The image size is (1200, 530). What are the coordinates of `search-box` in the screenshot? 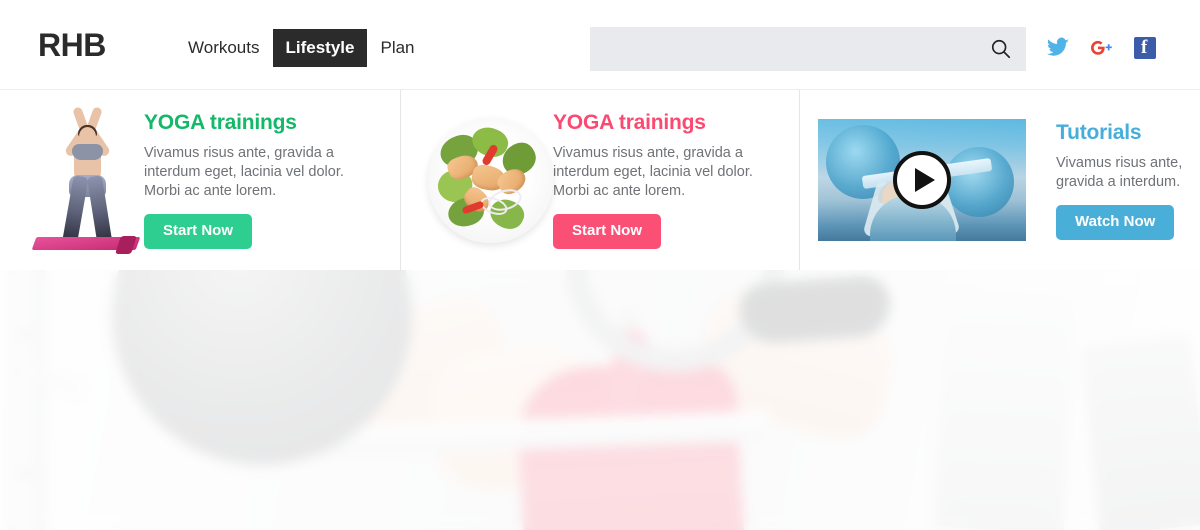 It's located at (808, 49).